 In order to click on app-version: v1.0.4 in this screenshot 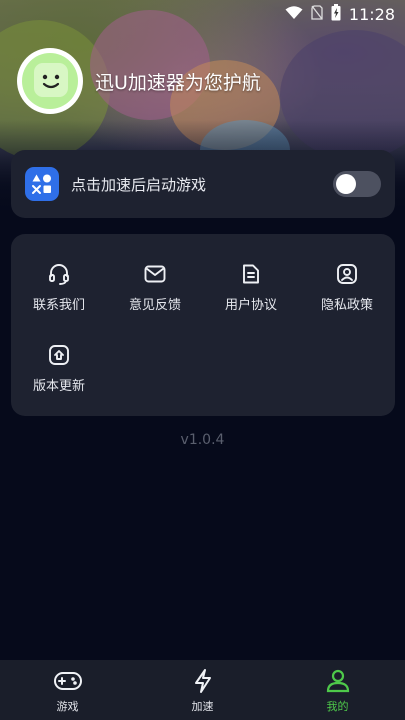, I will do `click(202, 440)`.